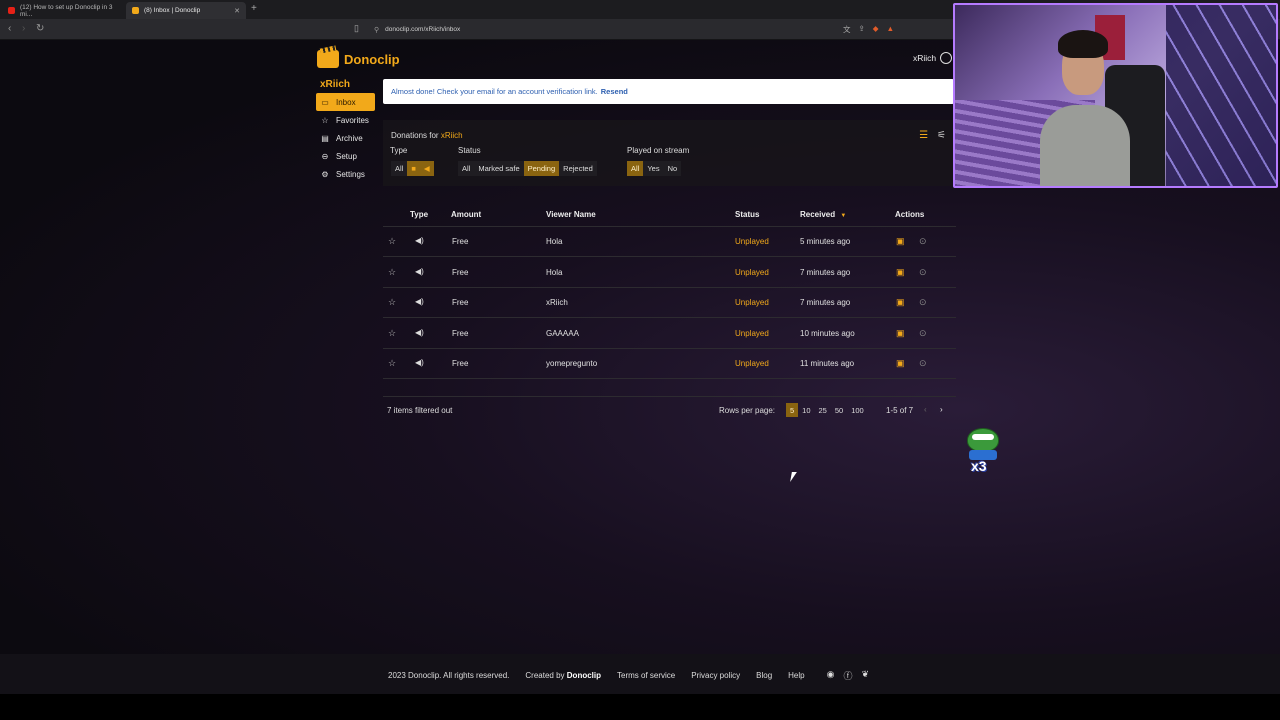  I want to click on brand-name: Donoclip, so click(372, 59).